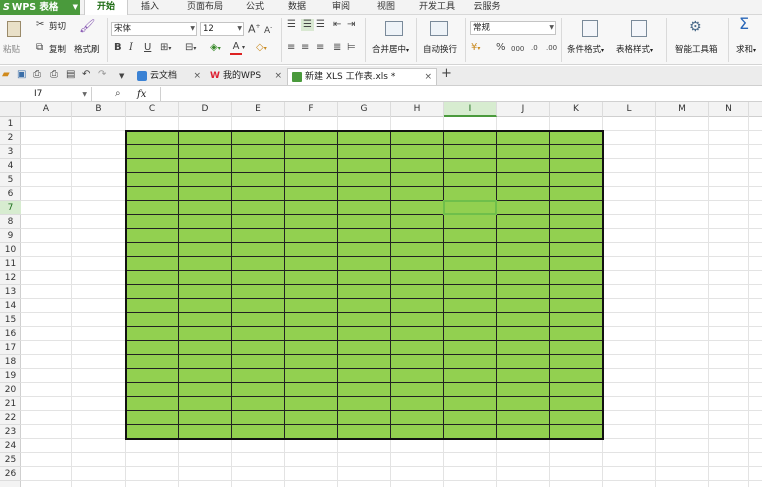  What do you see at coordinates (320, 25) in the screenshot?
I see `align-bottom-icon: ☰` at bounding box center [320, 25].